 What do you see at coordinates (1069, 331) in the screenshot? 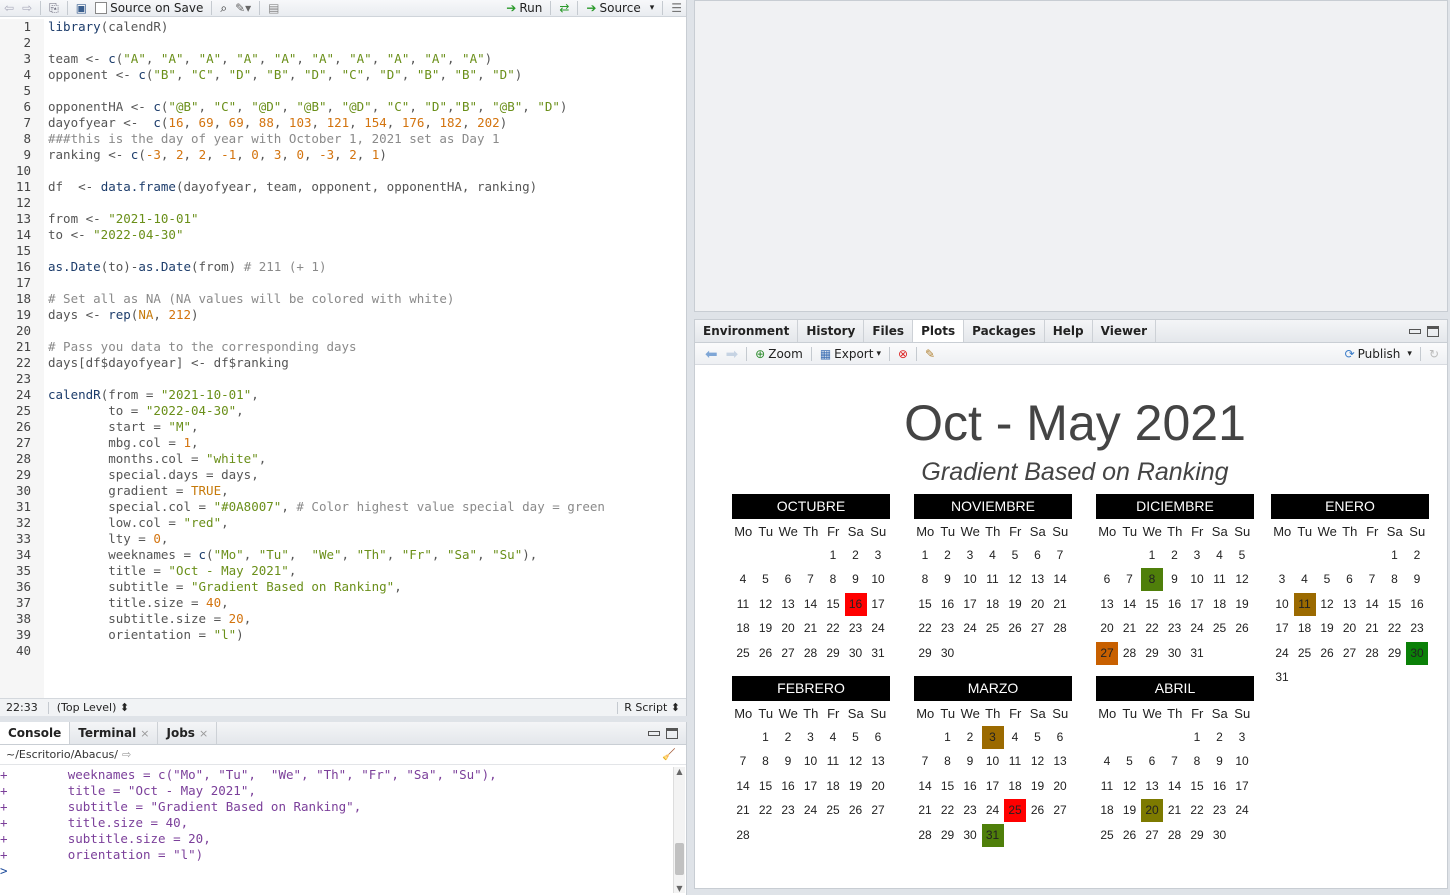
I see `tab-help: Help` at bounding box center [1069, 331].